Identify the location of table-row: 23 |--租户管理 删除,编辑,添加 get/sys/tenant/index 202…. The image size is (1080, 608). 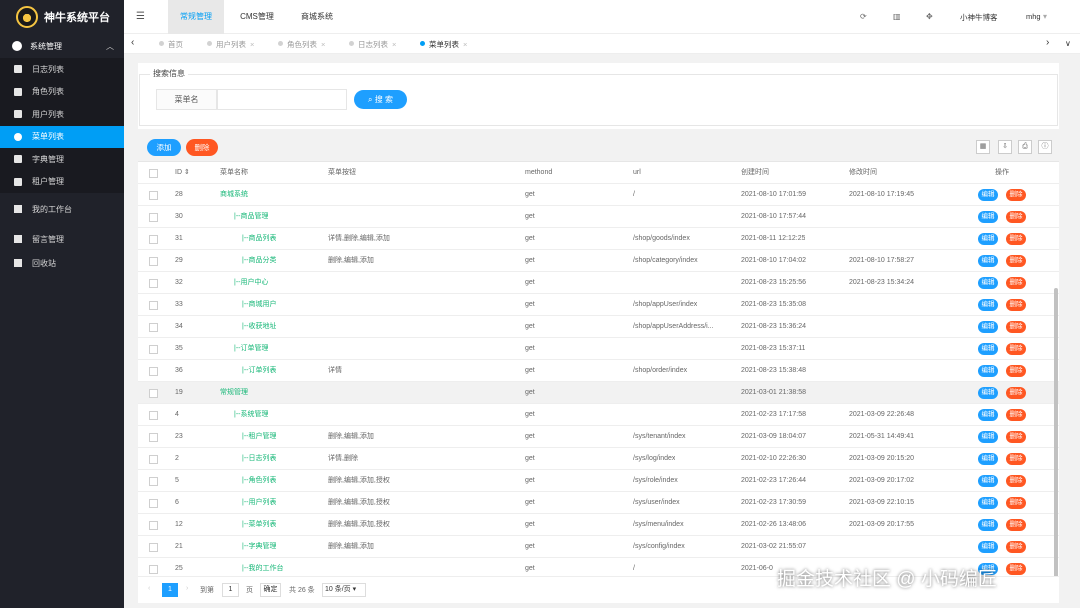
(598, 437).